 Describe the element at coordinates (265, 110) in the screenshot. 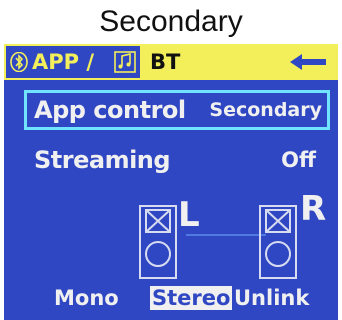

I see `app-control-value: Secondary` at that location.